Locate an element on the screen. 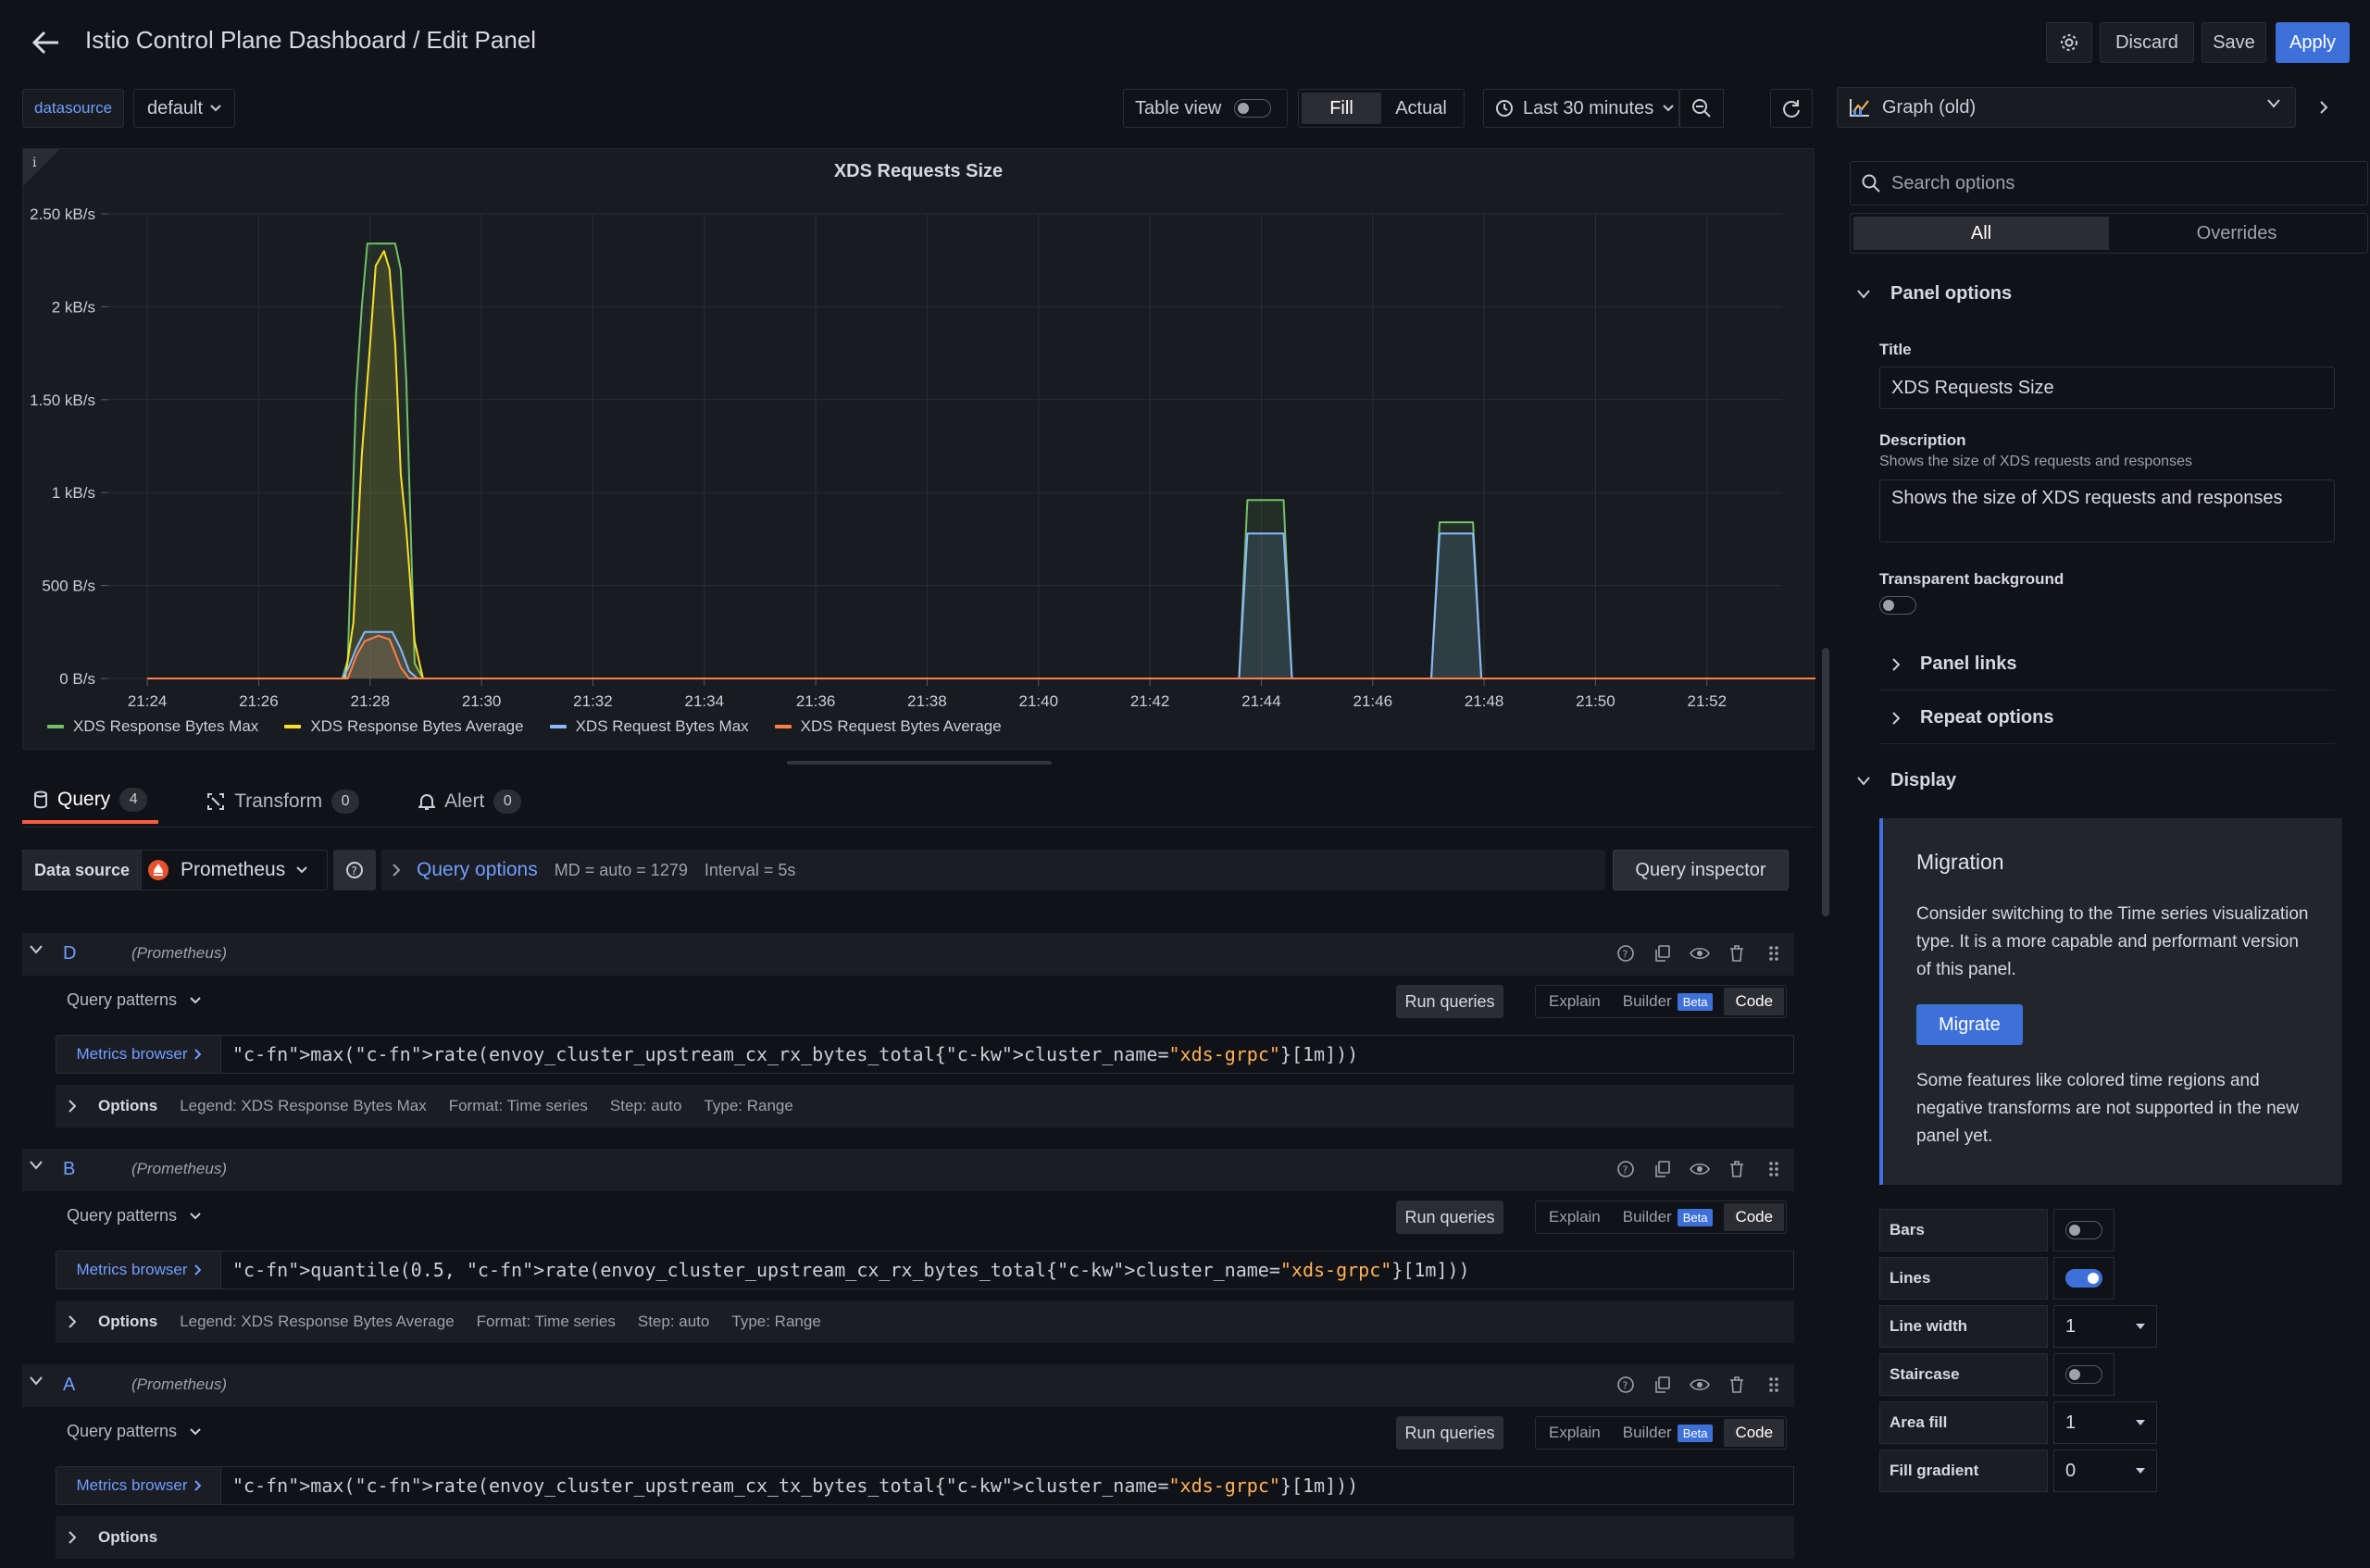 The image size is (2370, 1568). discard-button: Discard is located at coordinates (2147, 42).